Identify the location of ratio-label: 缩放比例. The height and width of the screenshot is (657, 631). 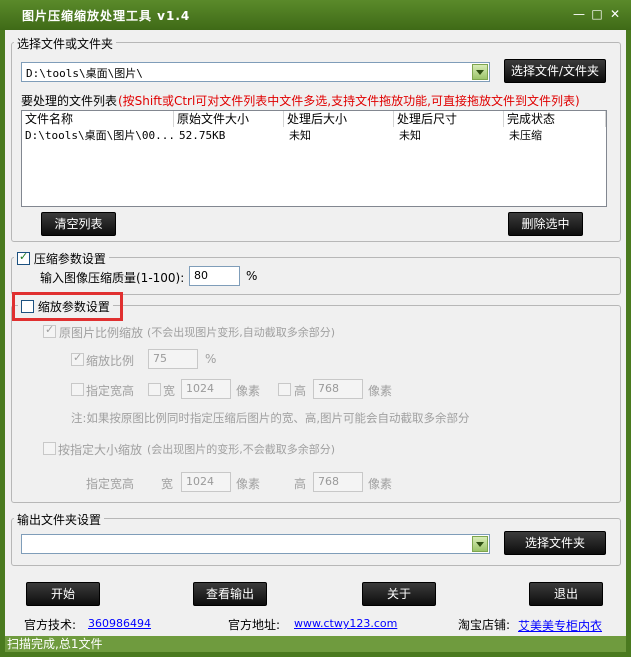
(110, 361).